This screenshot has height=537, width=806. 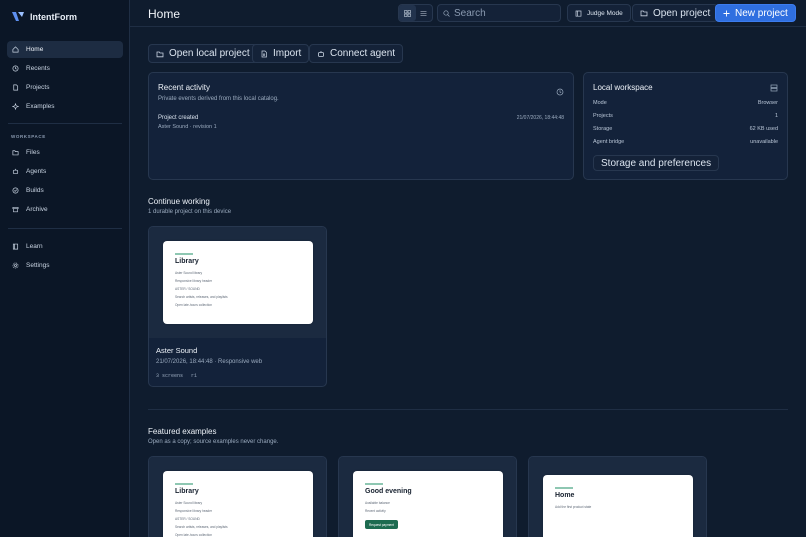 What do you see at coordinates (726, 13) in the screenshot?
I see `plus-icon` at bounding box center [726, 13].